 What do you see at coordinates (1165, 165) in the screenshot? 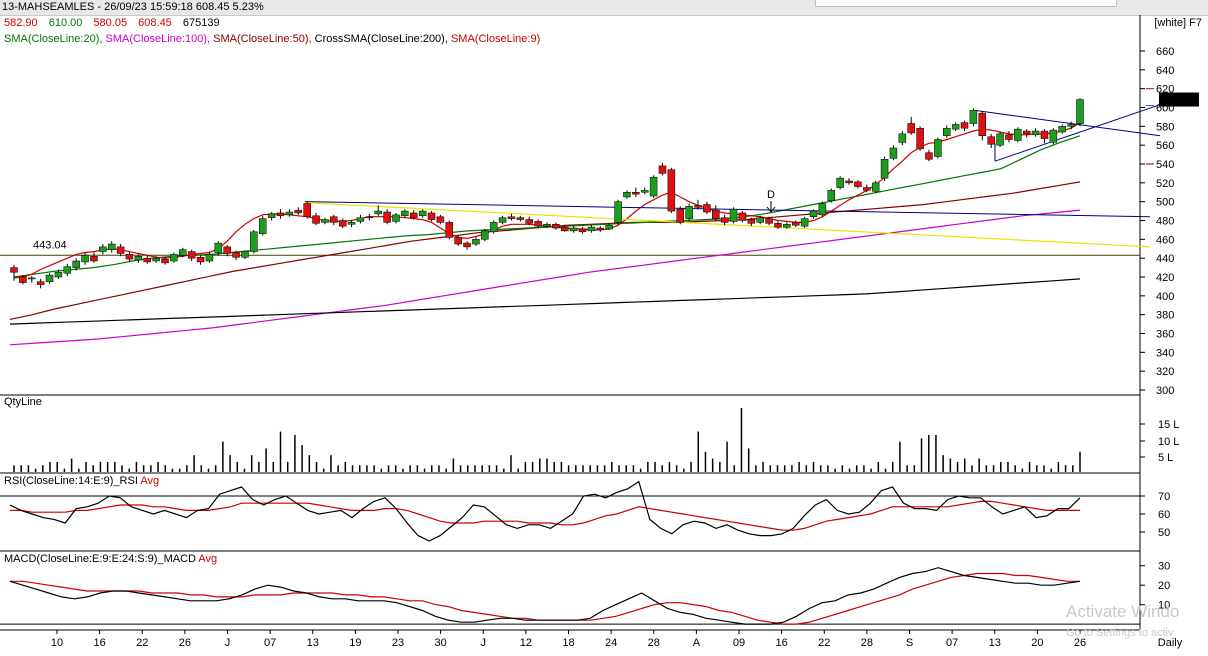
I see `price-tick-label: 540` at bounding box center [1165, 165].